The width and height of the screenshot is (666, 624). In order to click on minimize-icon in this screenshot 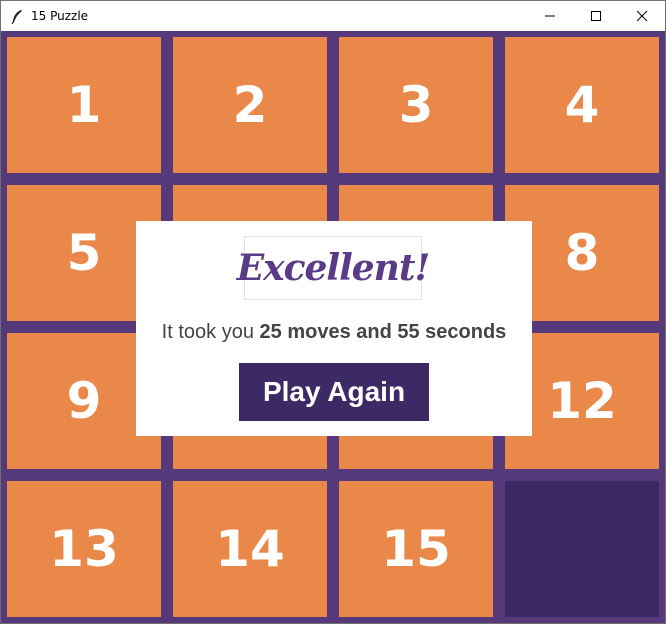, I will do `click(550, 16)`.